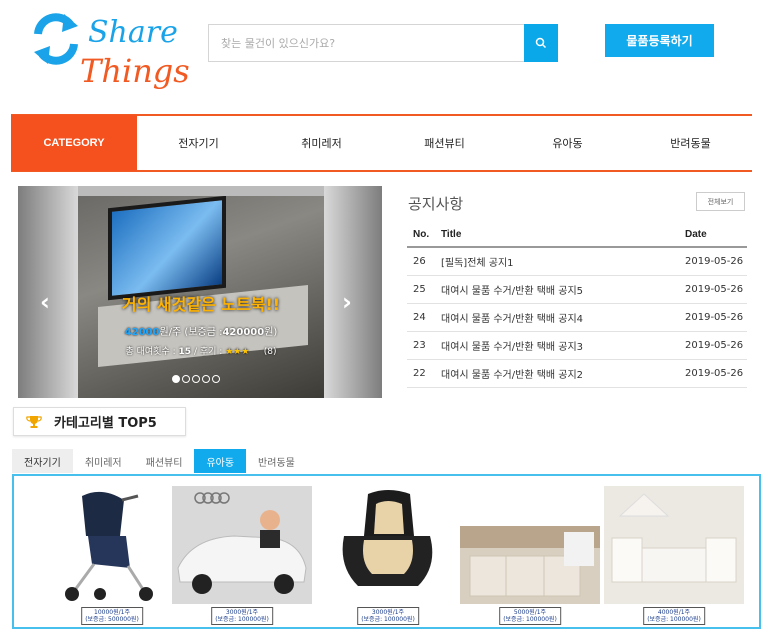  I want to click on nav-item-fashion: 패션뷰티, so click(444, 143).